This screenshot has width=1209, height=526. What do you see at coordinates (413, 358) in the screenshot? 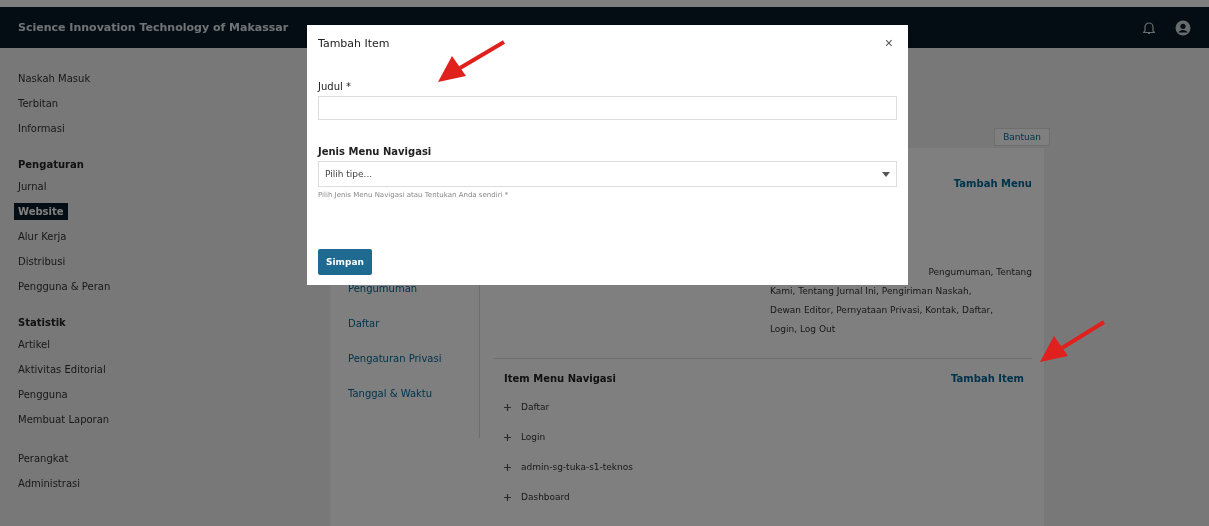
I see `settings-tab: Pengaturan Privasi` at bounding box center [413, 358].